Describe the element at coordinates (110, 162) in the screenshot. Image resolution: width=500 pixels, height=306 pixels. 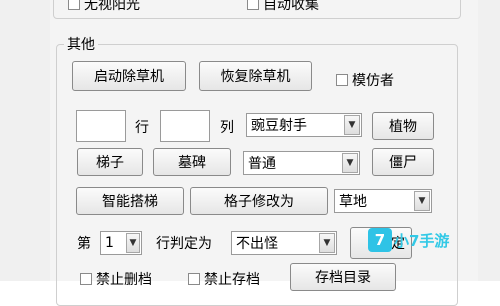
I see `ladder-button: 梯子` at that location.